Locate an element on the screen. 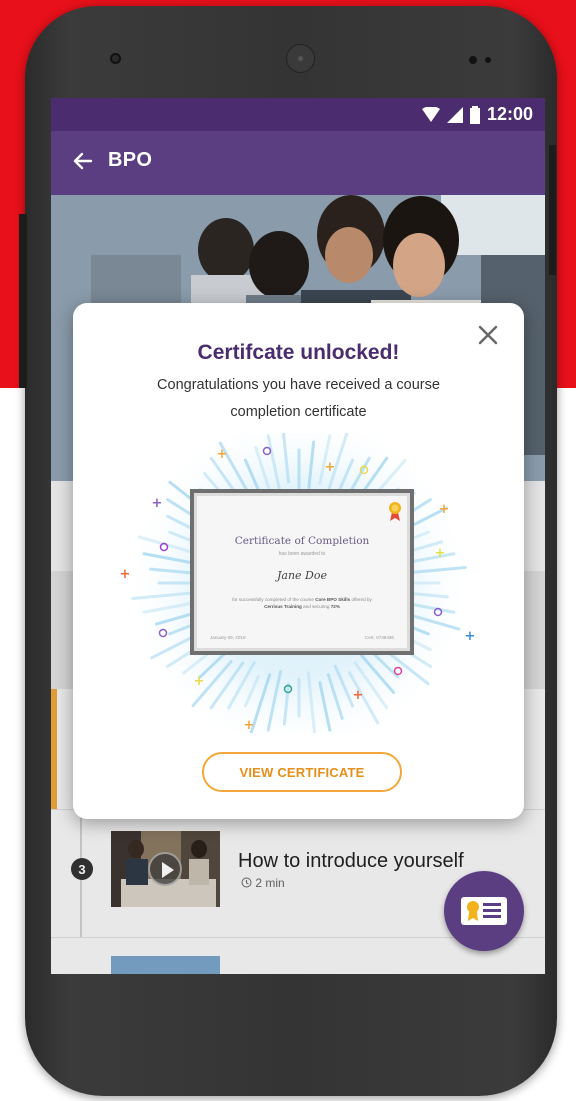 The height and width of the screenshot is (1101, 576). arrow-left-icon is located at coordinates (83, 161).